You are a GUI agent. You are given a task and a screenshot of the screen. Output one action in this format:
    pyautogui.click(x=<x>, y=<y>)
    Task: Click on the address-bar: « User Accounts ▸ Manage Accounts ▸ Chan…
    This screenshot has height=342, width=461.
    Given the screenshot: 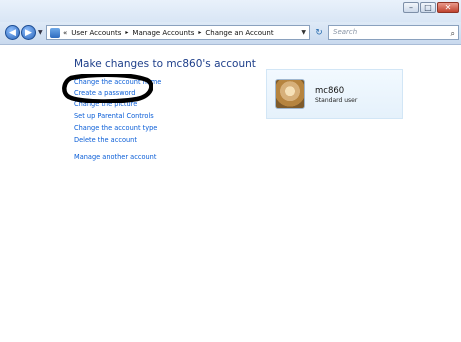 What is the action you would take?
    pyautogui.click(x=178, y=32)
    